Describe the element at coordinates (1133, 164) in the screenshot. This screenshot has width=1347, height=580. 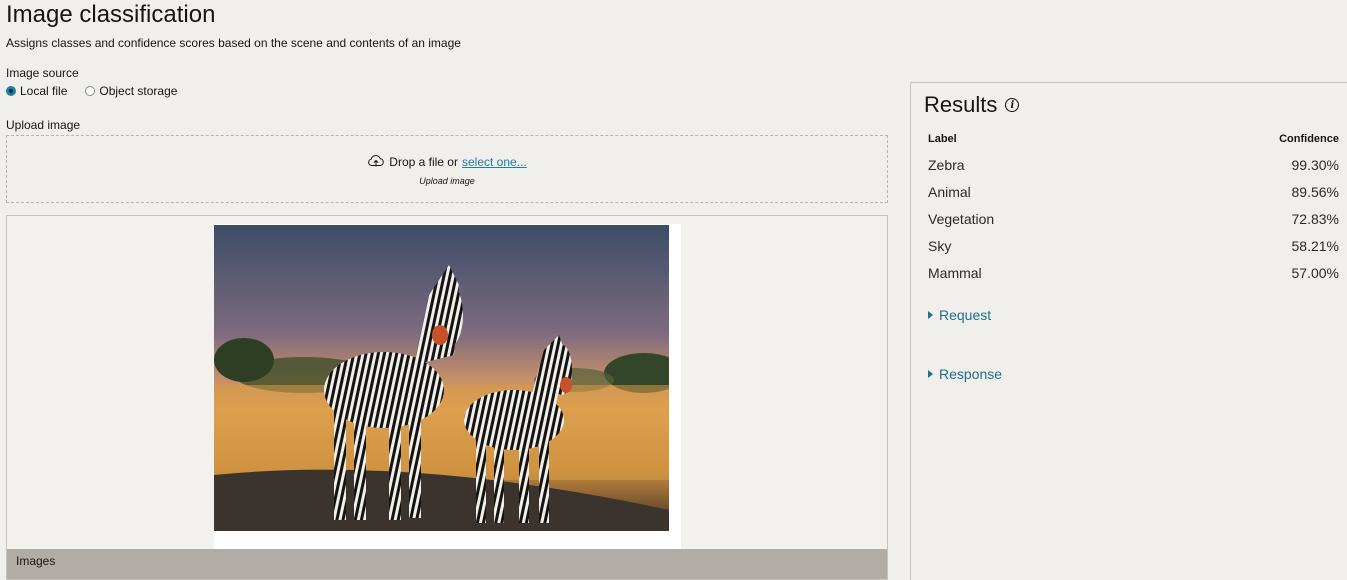
I see `table-row: Zebra 99.30%` at that location.